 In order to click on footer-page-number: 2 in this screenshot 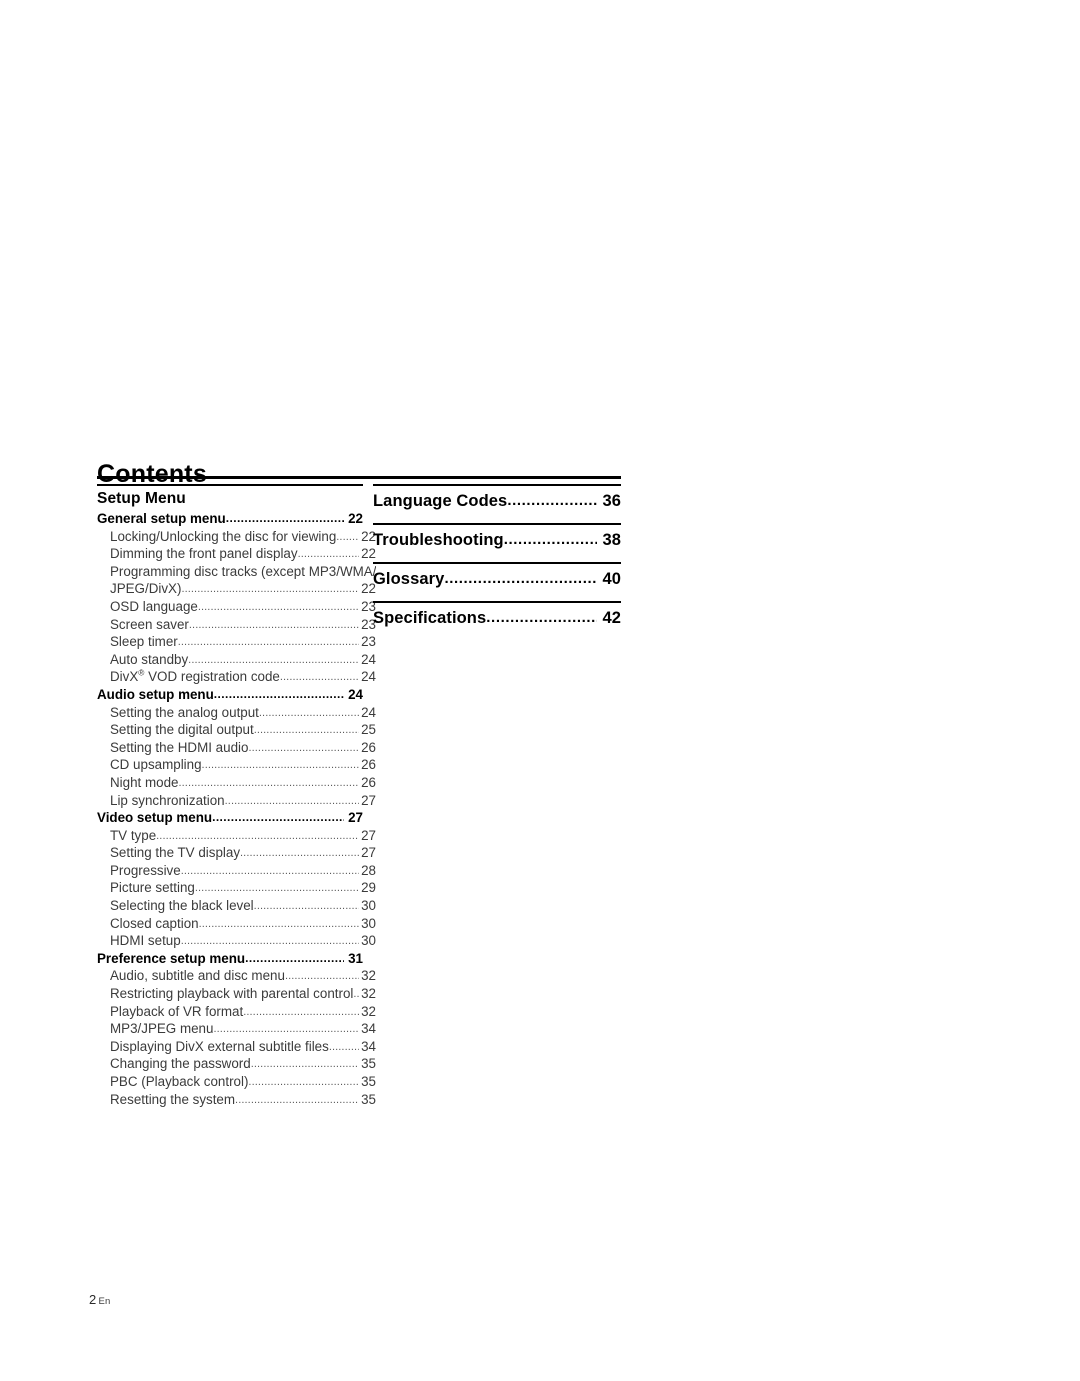, I will do `click(93, 1299)`.